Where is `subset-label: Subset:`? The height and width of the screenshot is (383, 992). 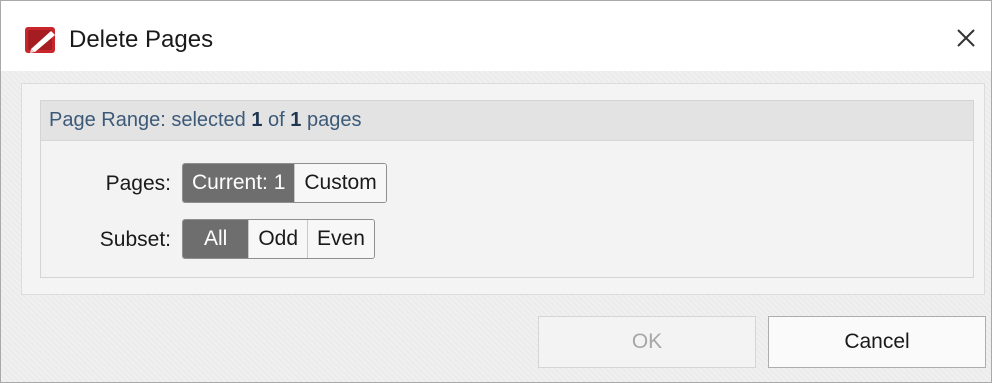
subset-label: Subset: is located at coordinates (135, 239).